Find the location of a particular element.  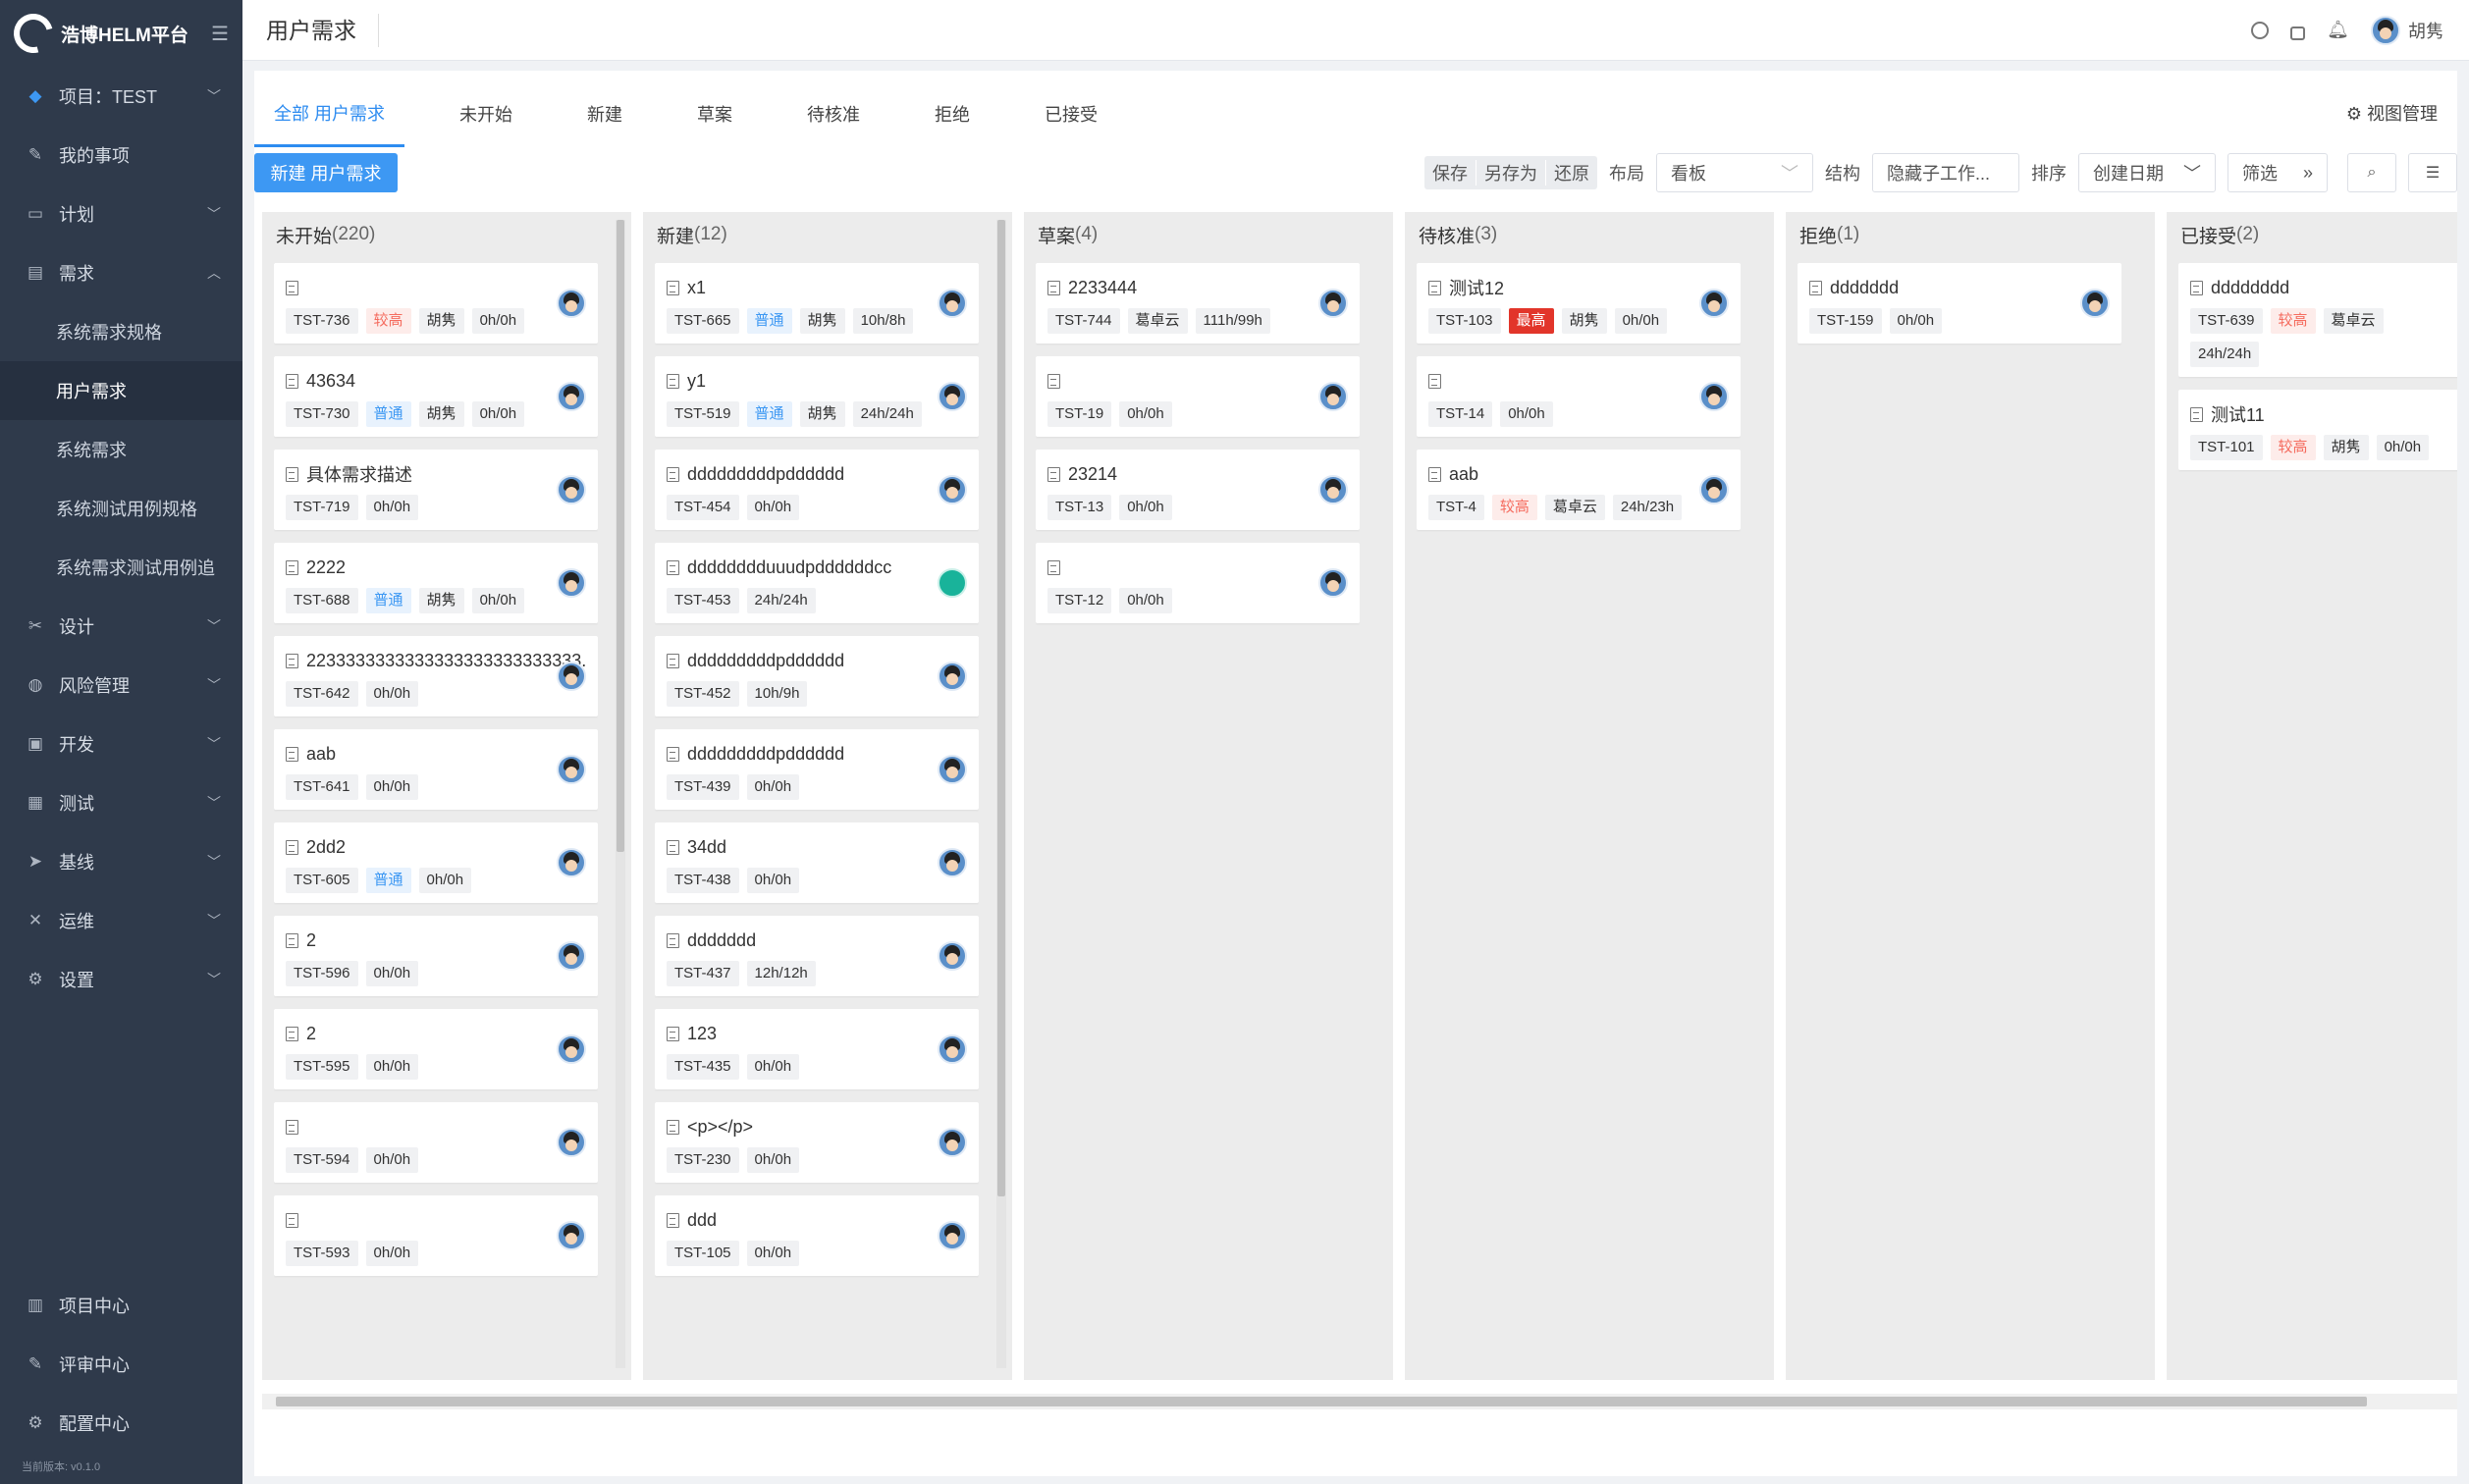

sidebar-item: ⚙ 配置中心 is located at coordinates (121, 1423).